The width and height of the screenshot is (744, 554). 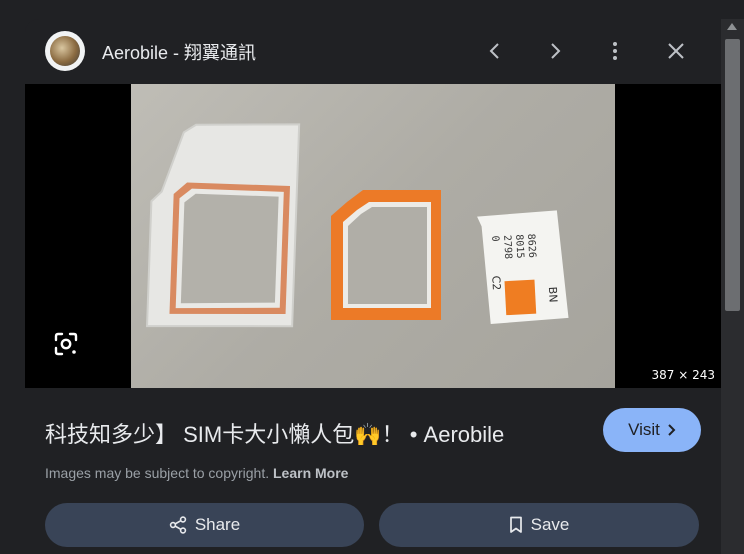 I want to click on favicon-image, so click(x=65, y=51).